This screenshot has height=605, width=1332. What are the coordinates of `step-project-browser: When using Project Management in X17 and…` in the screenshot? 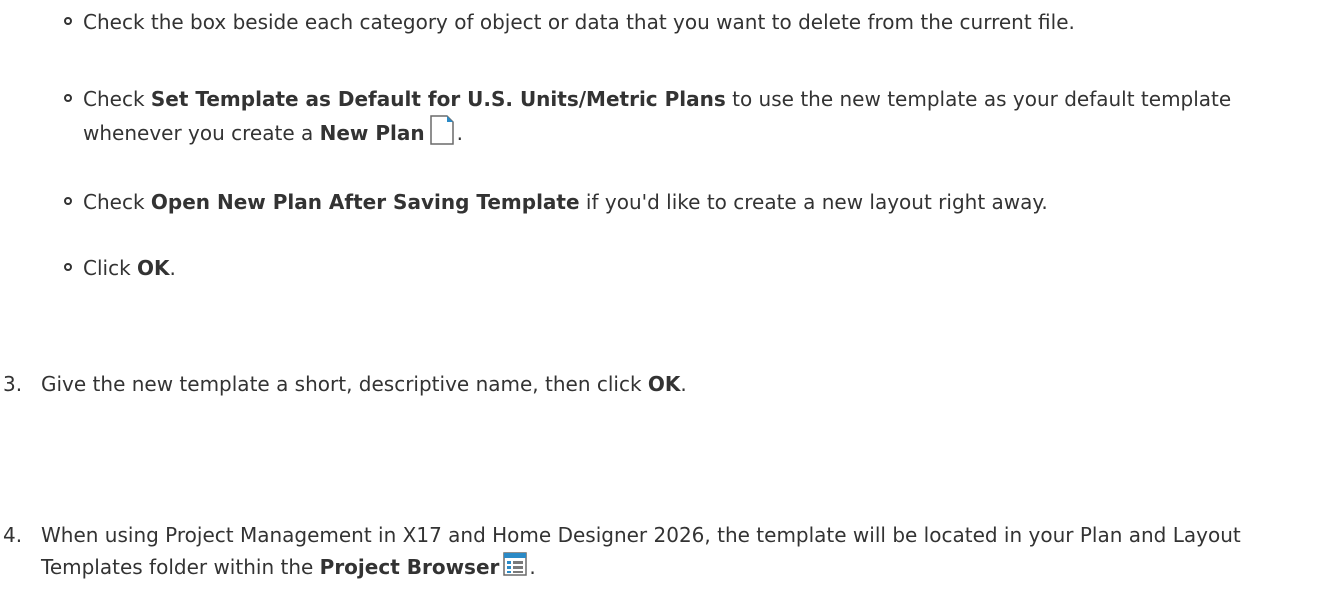 It's located at (672, 552).